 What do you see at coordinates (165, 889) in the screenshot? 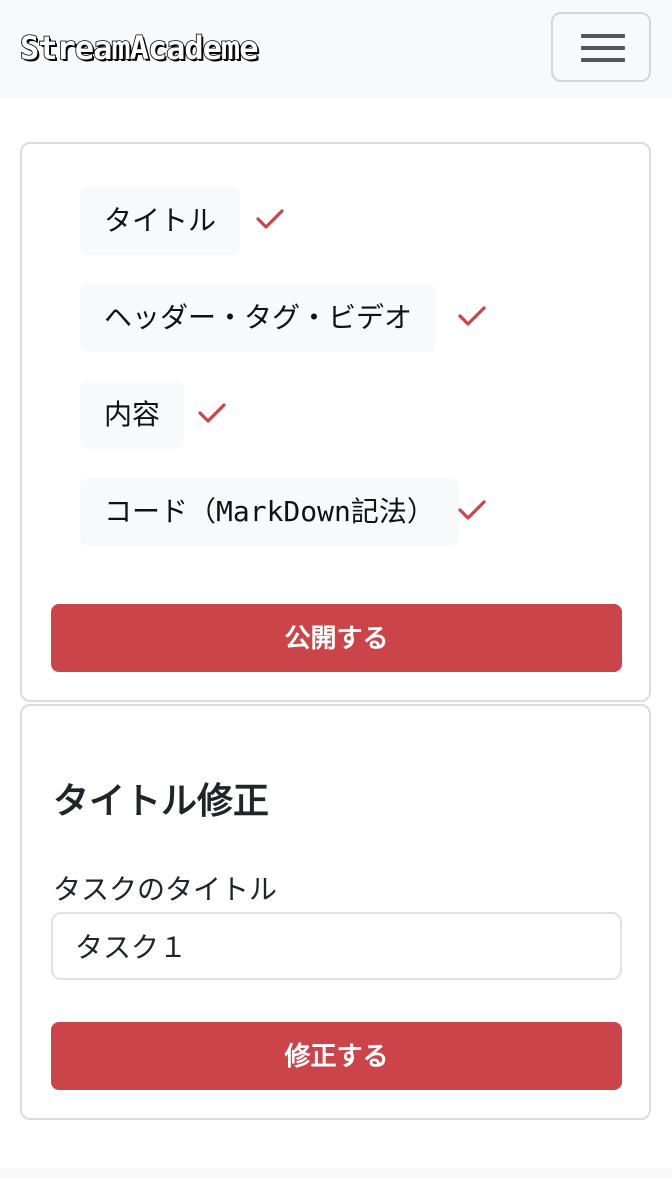
I see `task-title-label: タスクのタイトル` at bounding box center [165, 889].